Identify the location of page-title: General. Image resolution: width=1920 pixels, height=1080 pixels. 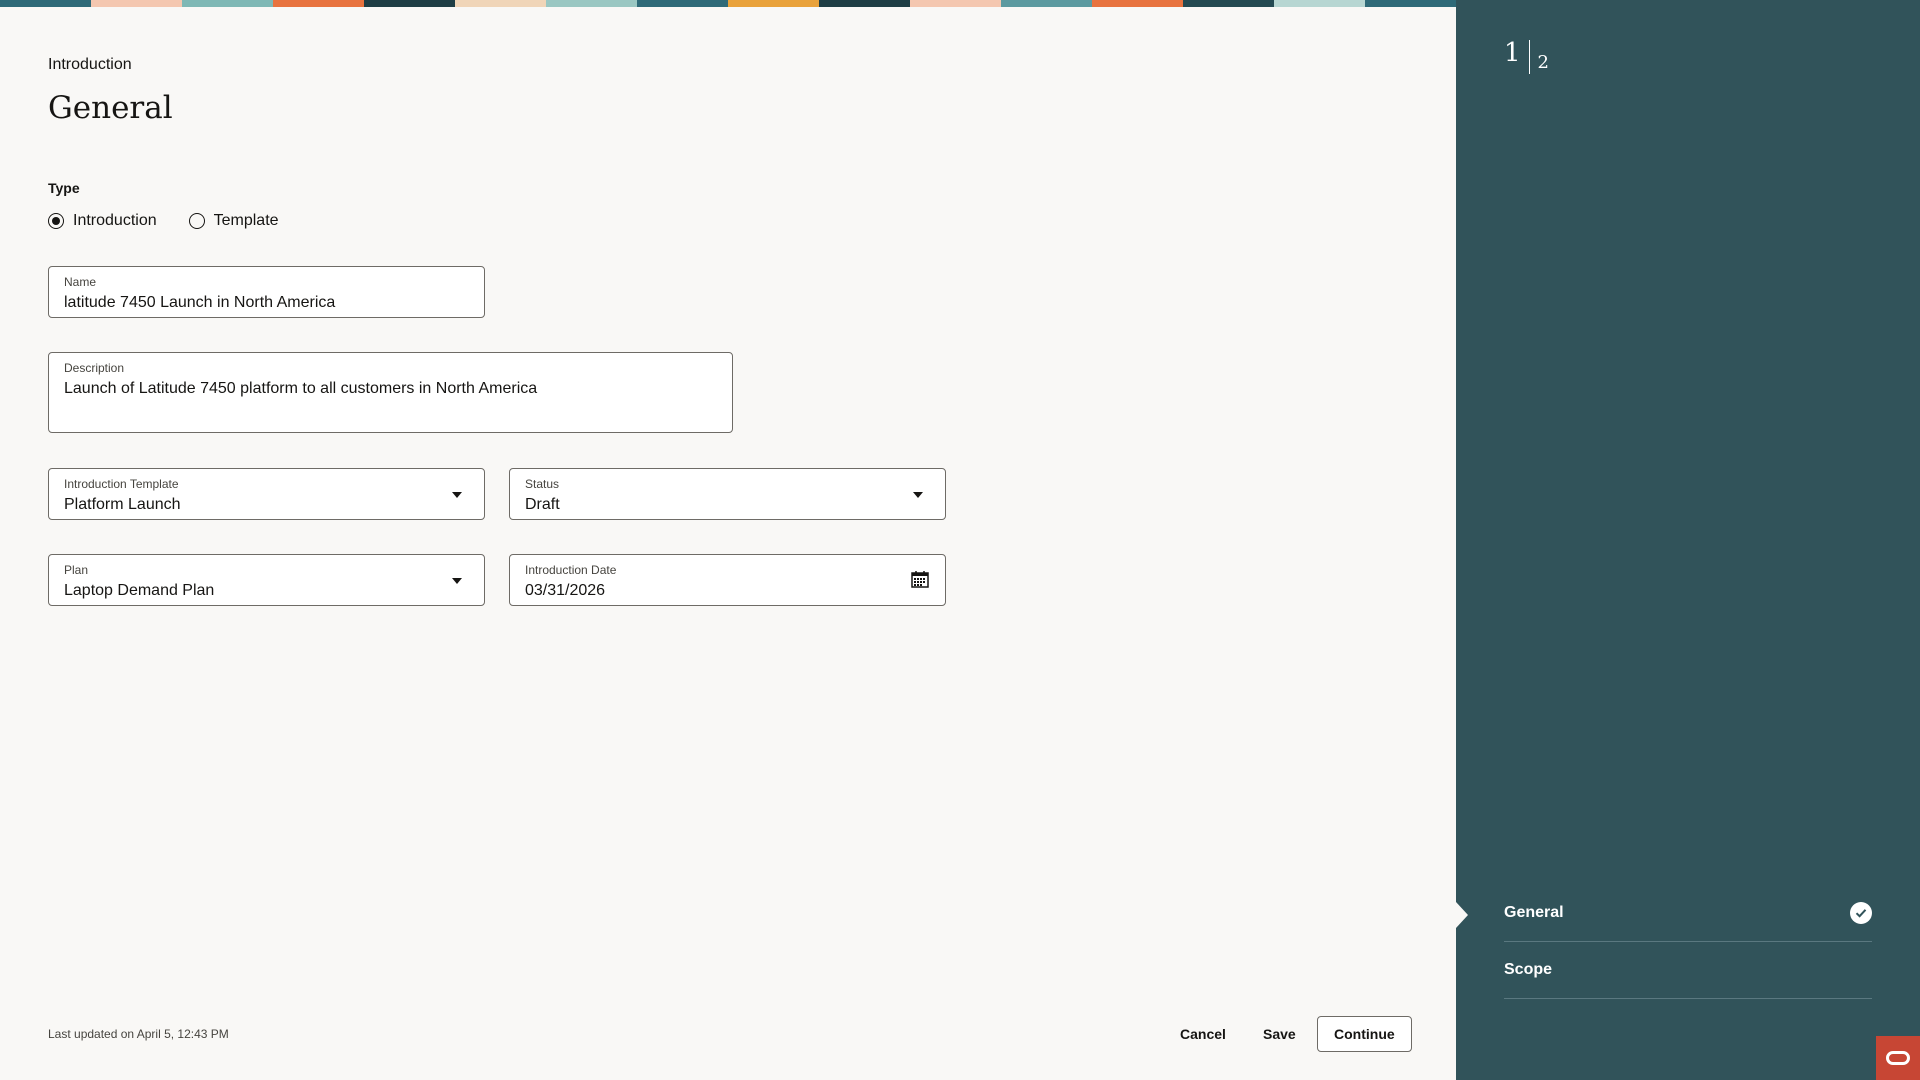
(110, 108).